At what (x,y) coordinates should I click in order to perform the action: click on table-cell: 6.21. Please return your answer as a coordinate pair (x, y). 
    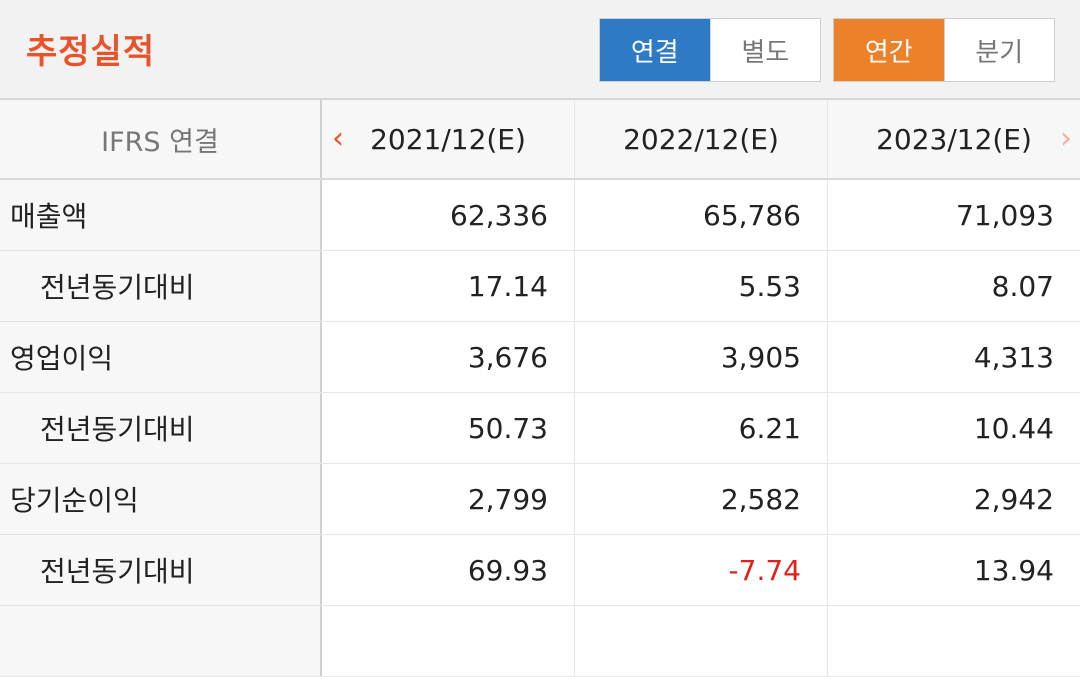
    Looking at the image, I should click on (701, 428).